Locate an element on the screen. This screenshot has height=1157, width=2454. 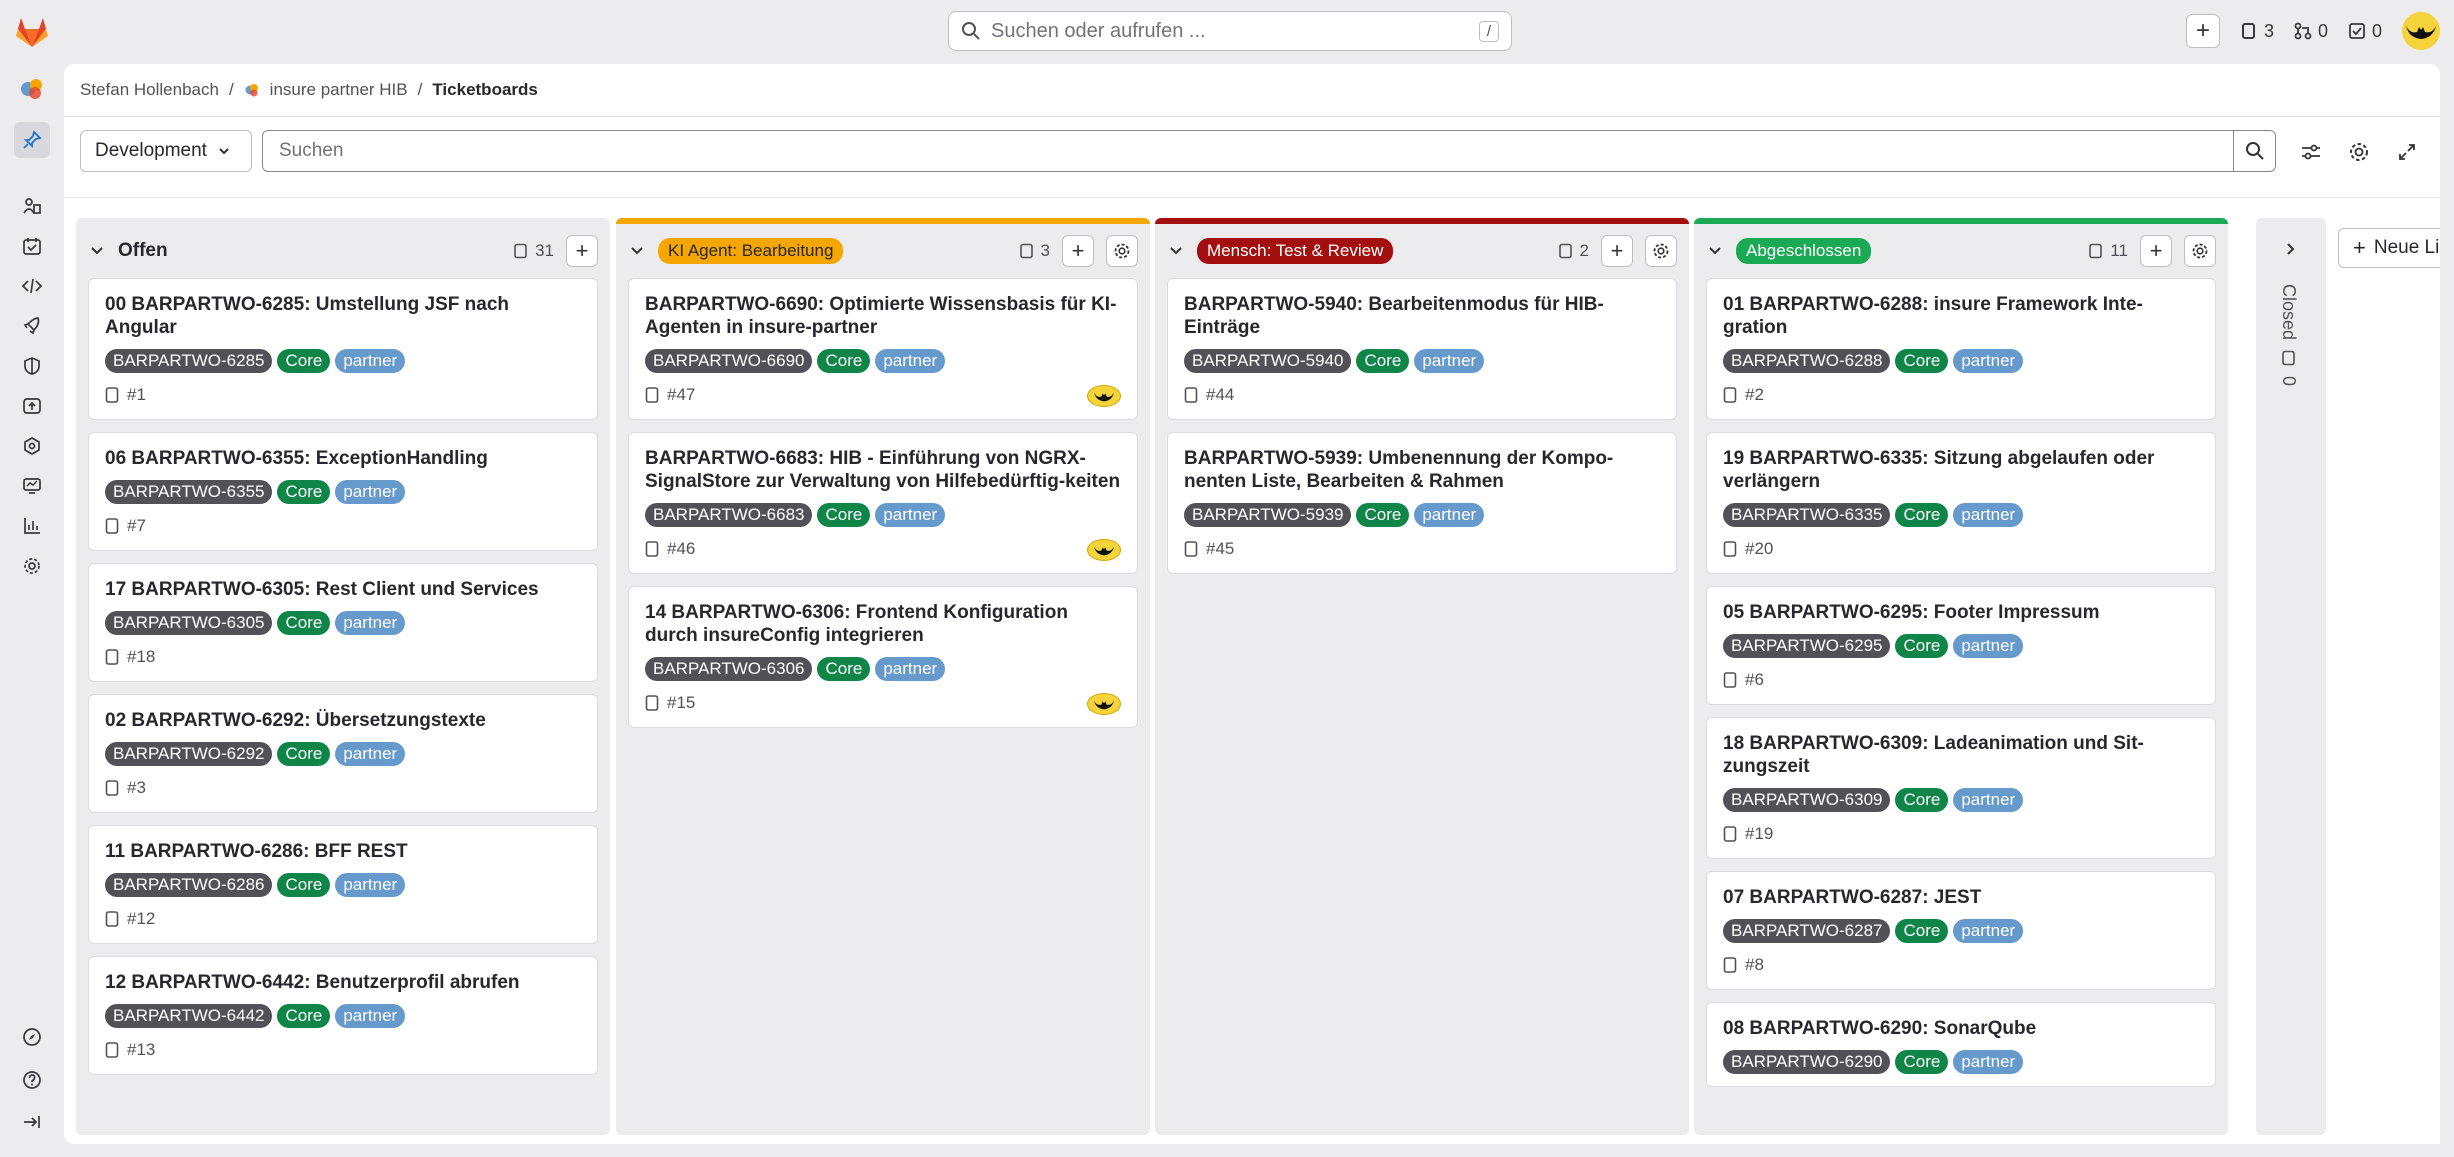
operate-icon is located at coordinates (32, 446).